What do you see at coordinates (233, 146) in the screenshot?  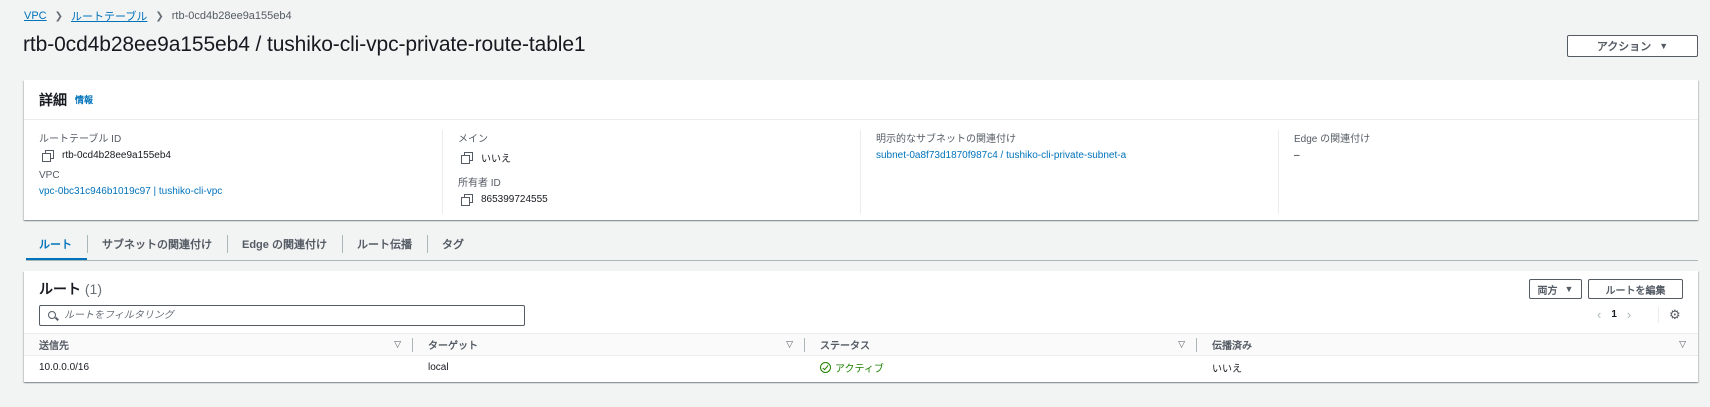 I see `route-table-id-field: ルートテーブル ID rtb-0cd4b28ee9a155eb4` at bounding box center [233, 146].